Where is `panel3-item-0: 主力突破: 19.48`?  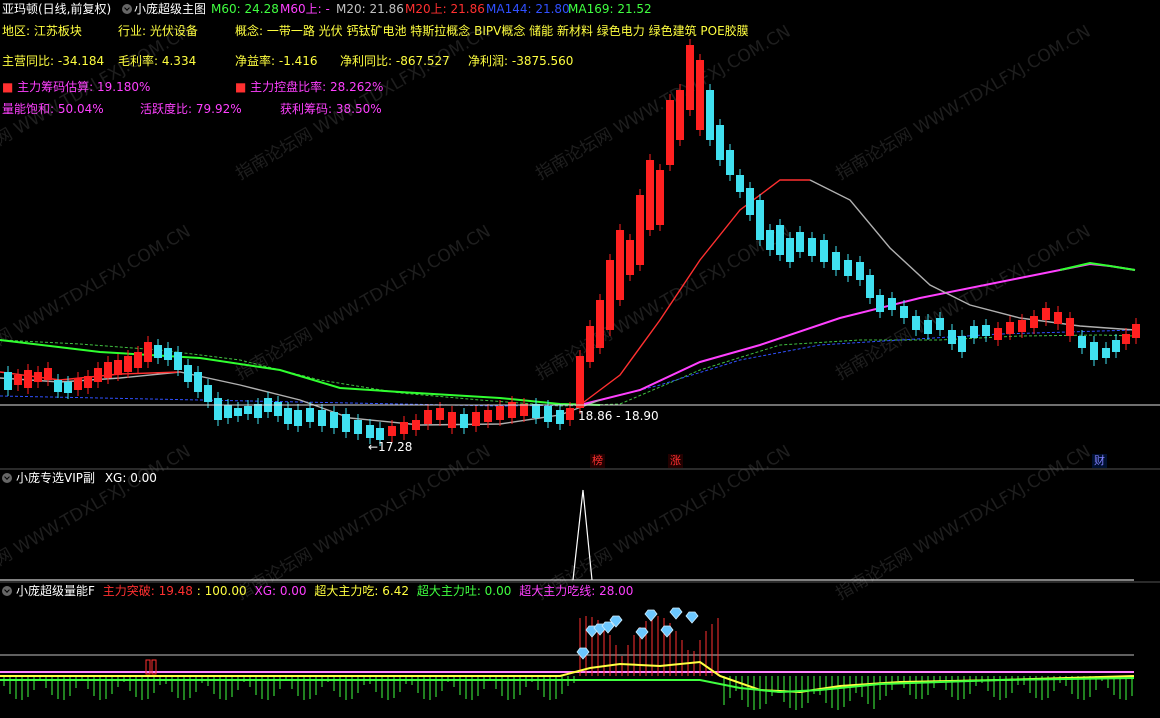 panel3-item-0: 主力突破: 19.48 is located at coordinates (147, 591).